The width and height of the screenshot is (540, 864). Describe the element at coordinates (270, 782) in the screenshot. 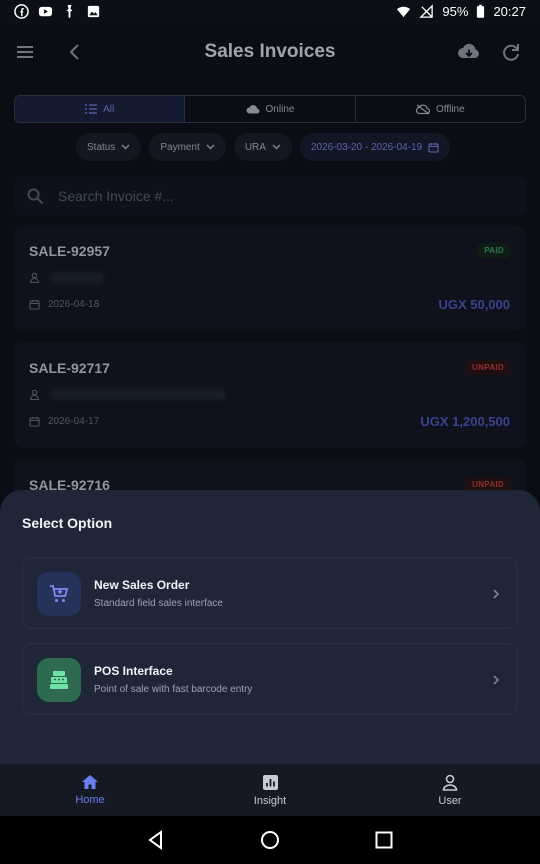

I see `insight-chart-icon` at that location.